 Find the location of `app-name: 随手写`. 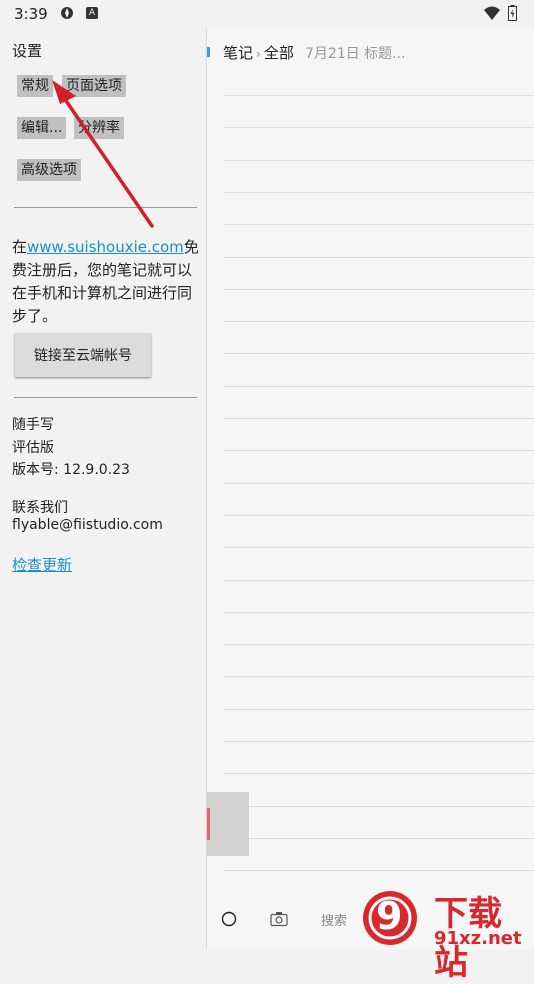

app-name: 随手写 is located at coordinates (33, 425).